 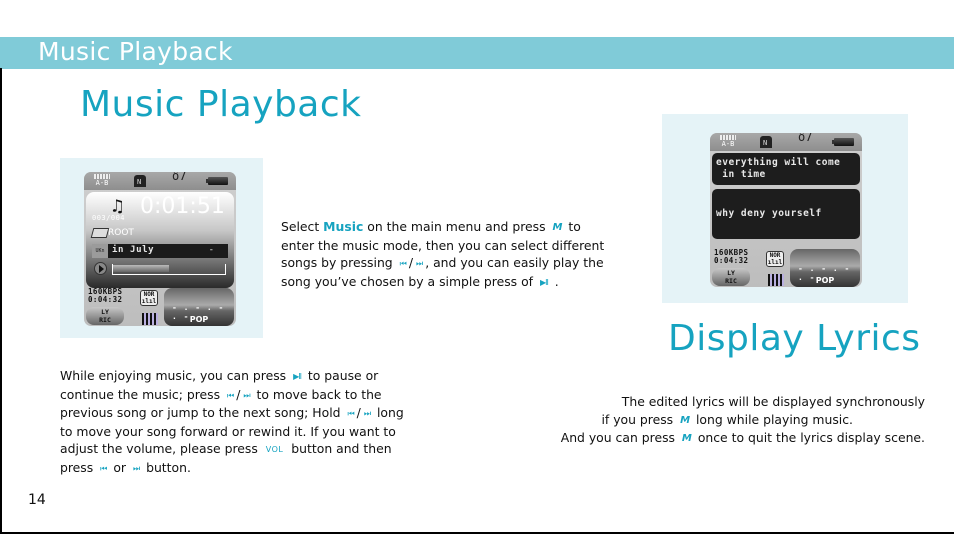 What do you see at coordinates (135, 51) in the screenshot?
I see `header-title: Music Playback` at bounding box center [135, 51].